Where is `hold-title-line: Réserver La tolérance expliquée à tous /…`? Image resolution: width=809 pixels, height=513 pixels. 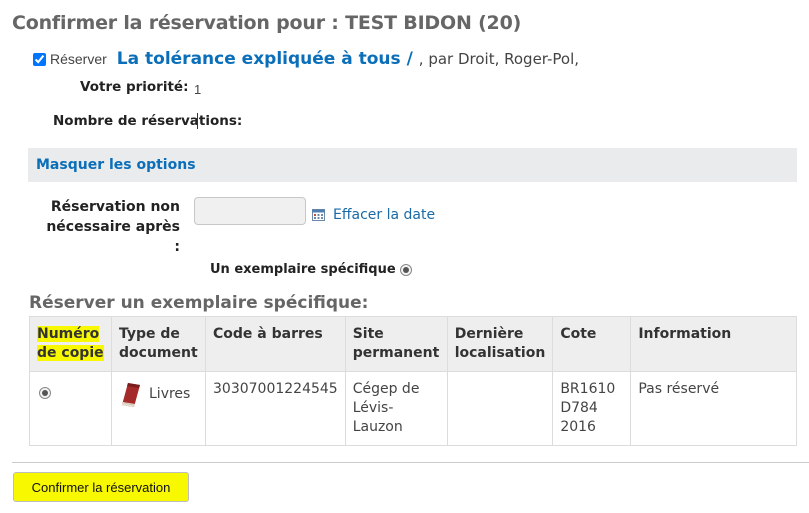 hold-title-line: Réserver La tolérance expliquée à tous /… is located at coordinates (306, 59).